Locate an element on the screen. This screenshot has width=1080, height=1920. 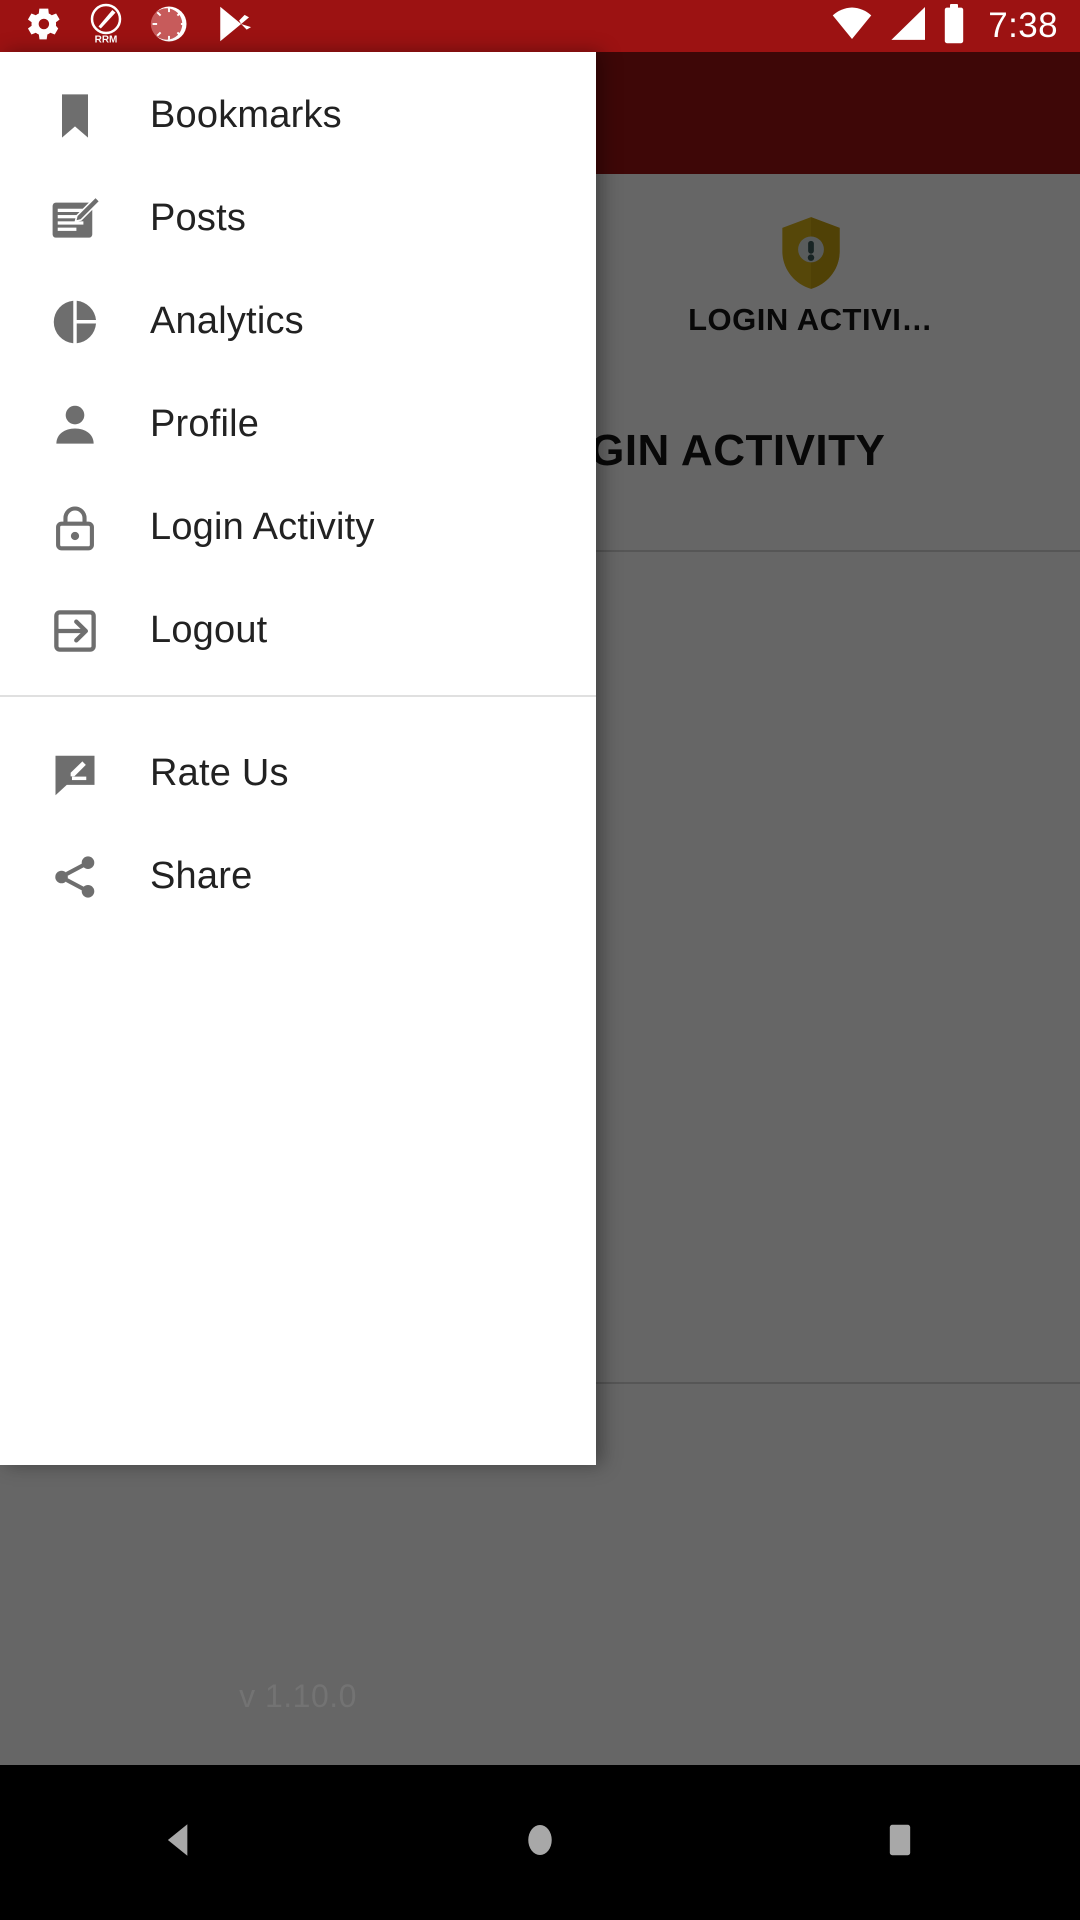
circle-home-icon is located at coordinates (540, 1842).